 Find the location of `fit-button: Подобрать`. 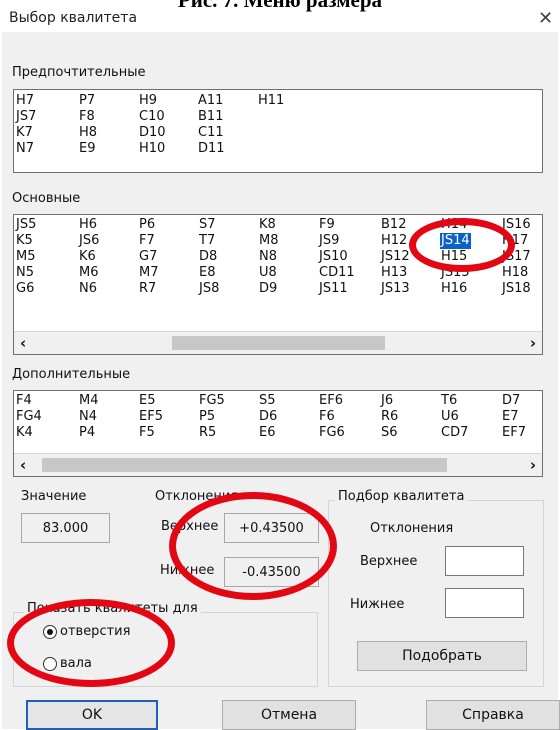

fit-button: Подобрать is located at coordinates (442, 656).